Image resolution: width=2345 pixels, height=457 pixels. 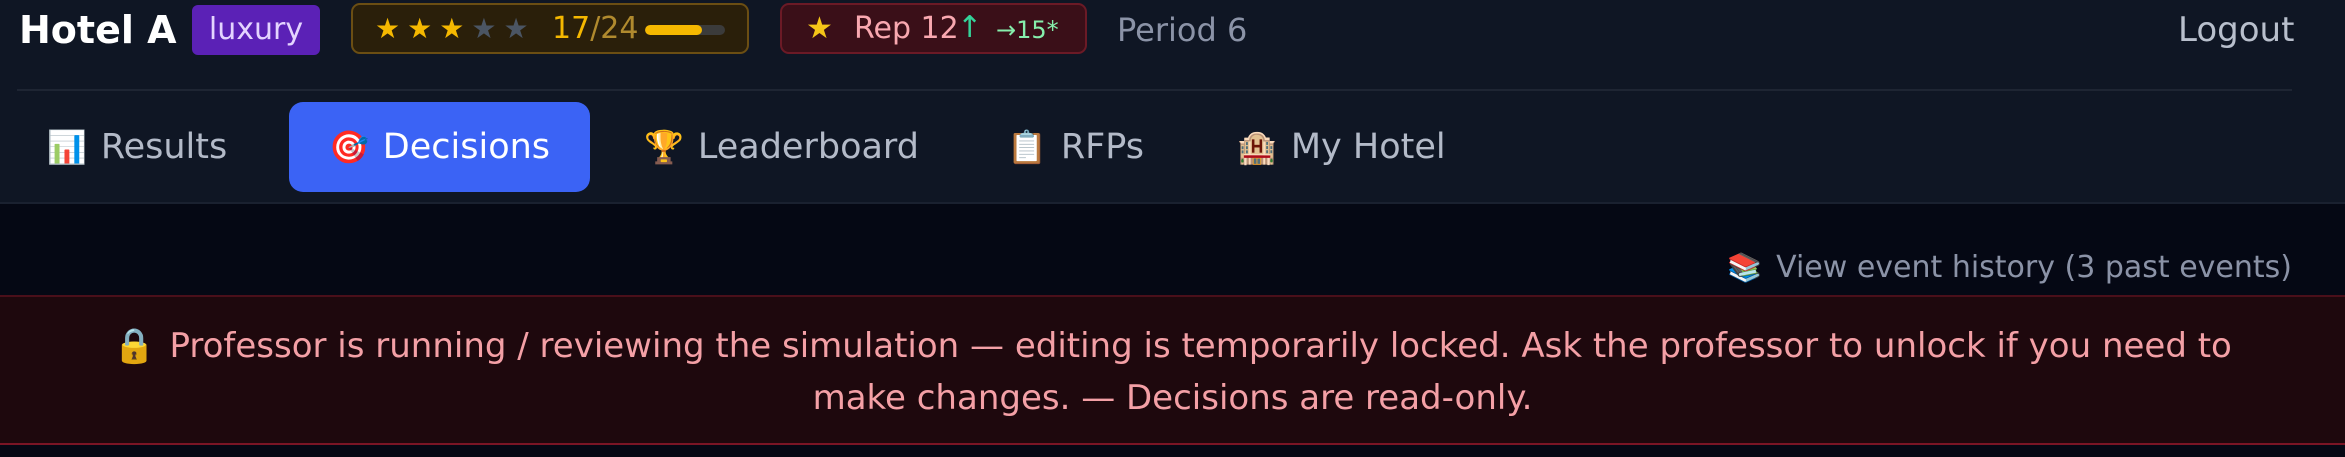 What do you see at coordinates (808, 147) in the screenshot?
I see `tab-label: Leaderboard` at bounding box center [808, 147].